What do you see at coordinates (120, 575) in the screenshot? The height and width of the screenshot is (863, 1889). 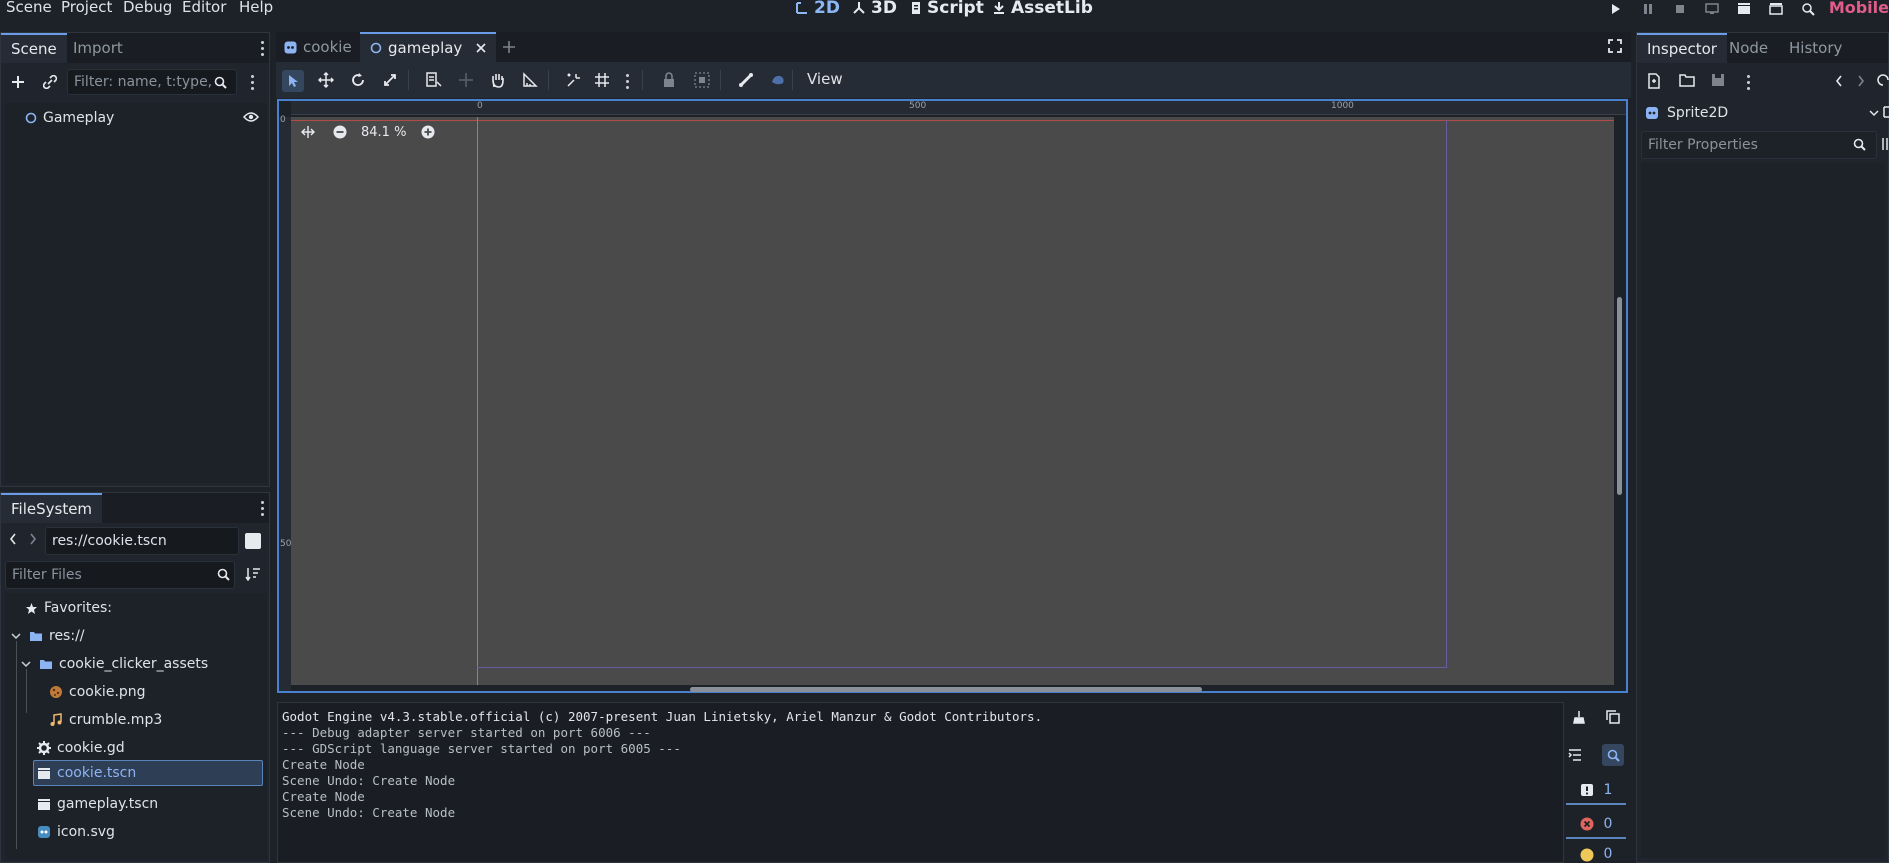 I see `filesystem-filter-input: Filter Files` at bounding box center [120, 575].